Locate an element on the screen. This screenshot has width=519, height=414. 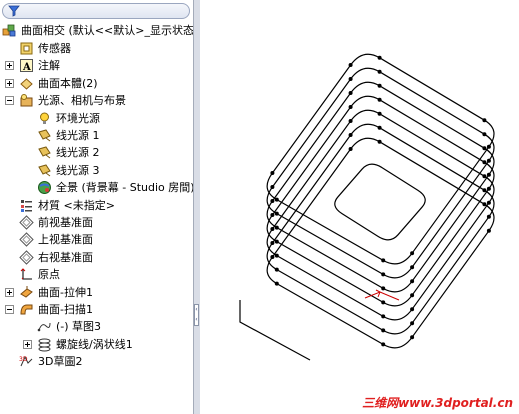
tree-item: 材質 <未指定> is located at coordinates (96, 205).